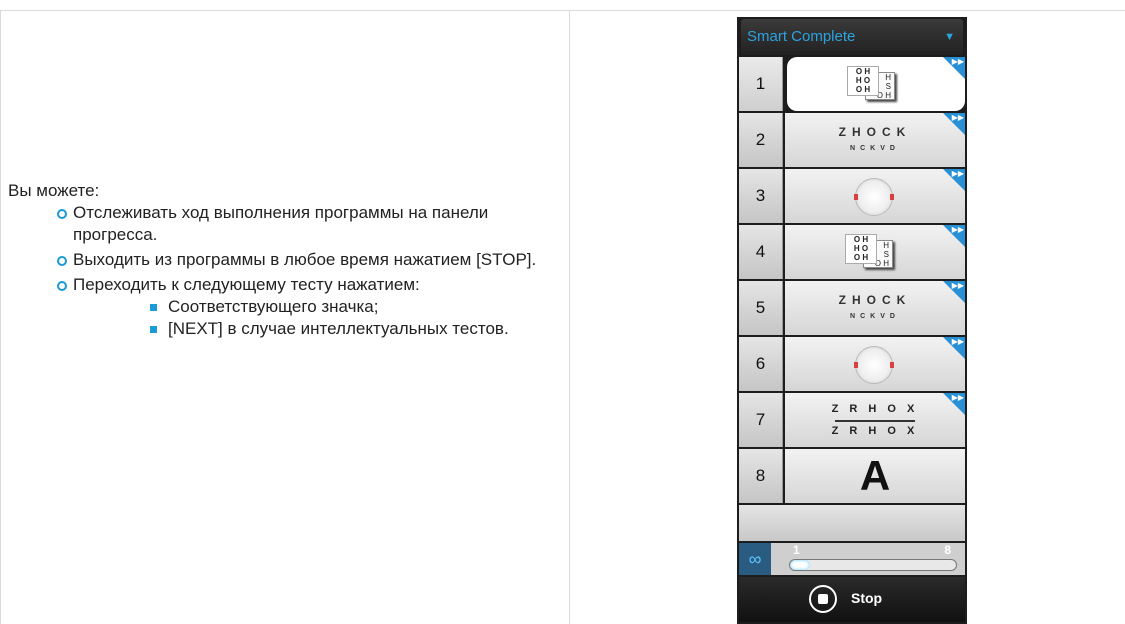 The image size is (1125, 624). I want to click on test-row: 1 HSO HO HH OO H ▶▶, so click(852, 84).